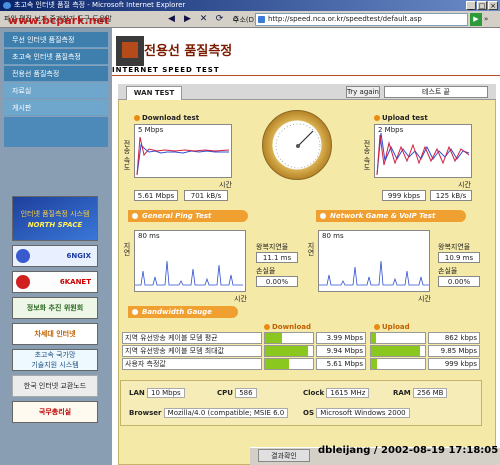 The width and height of the screenshot is (500, 465). Describe the element at coordinates (246, 393) in the screenshot. I see `cpu-value: 586` at that location.